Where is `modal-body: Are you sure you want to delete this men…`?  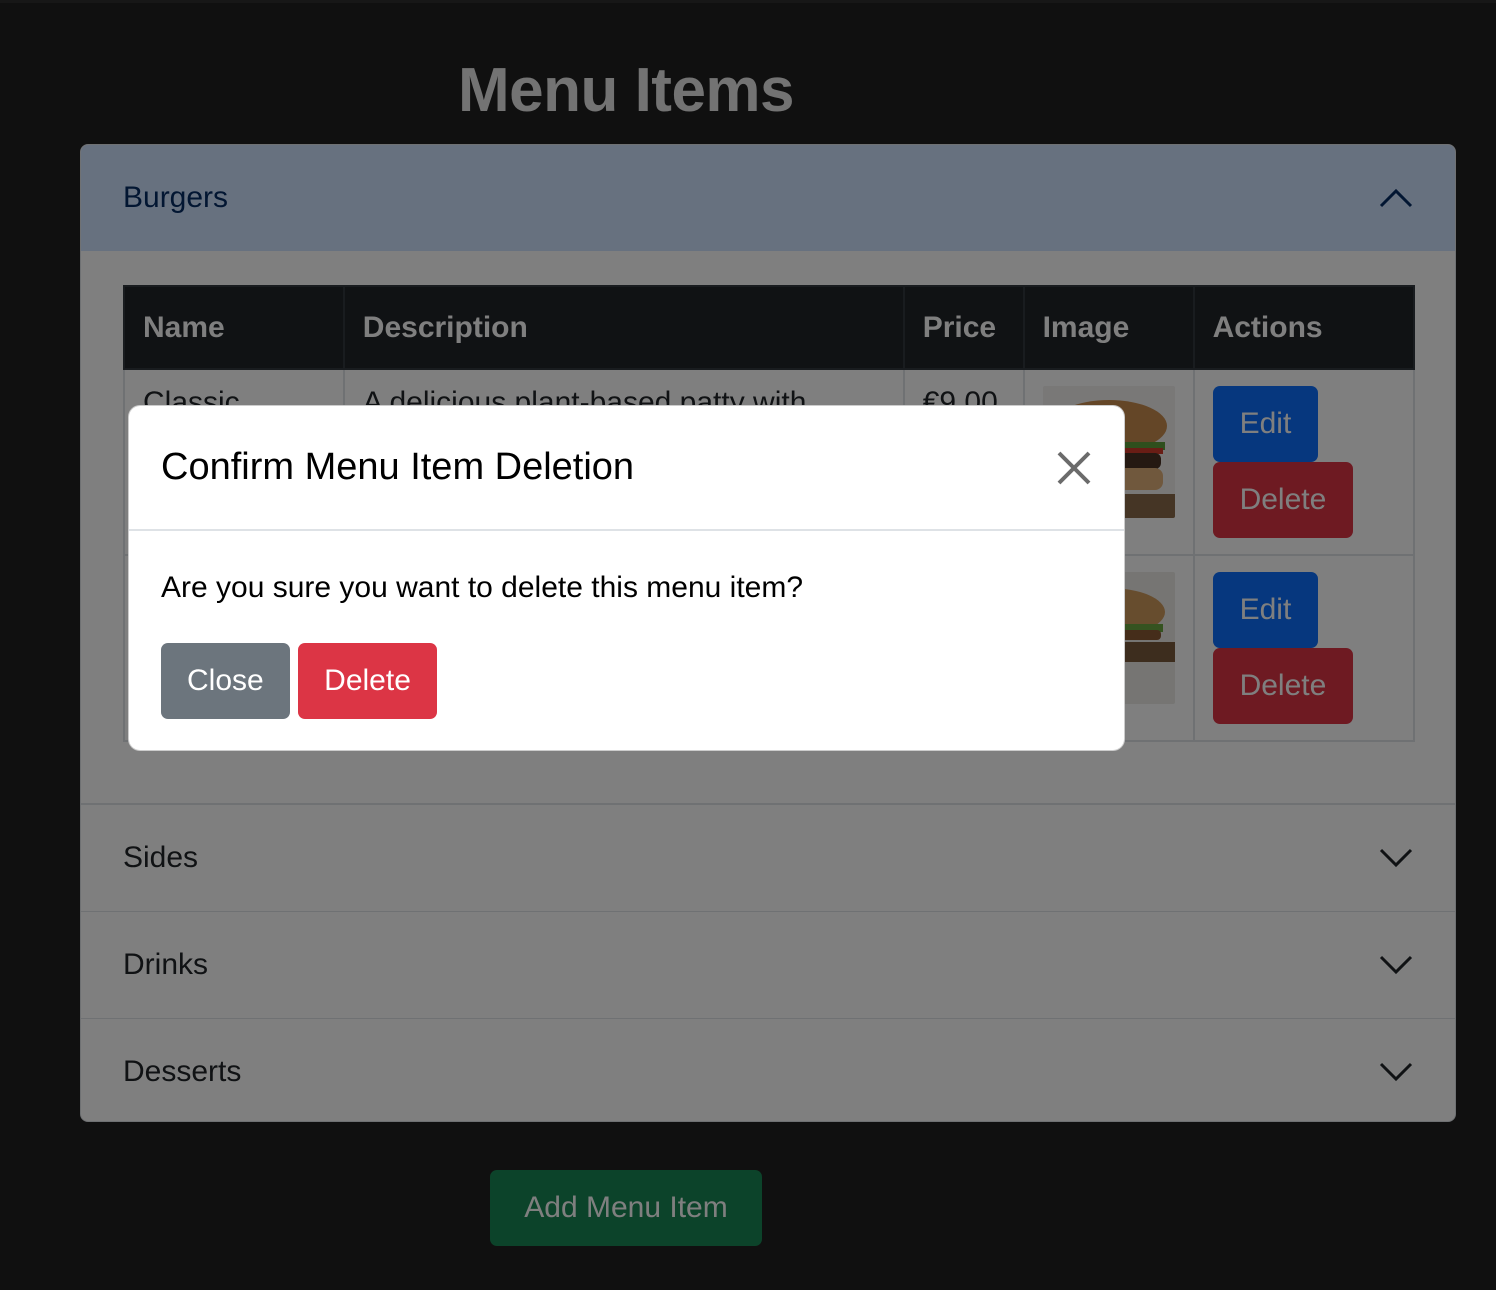 modal-body: Are you sure you want to delete this men… is located at coordinates (626, 645).